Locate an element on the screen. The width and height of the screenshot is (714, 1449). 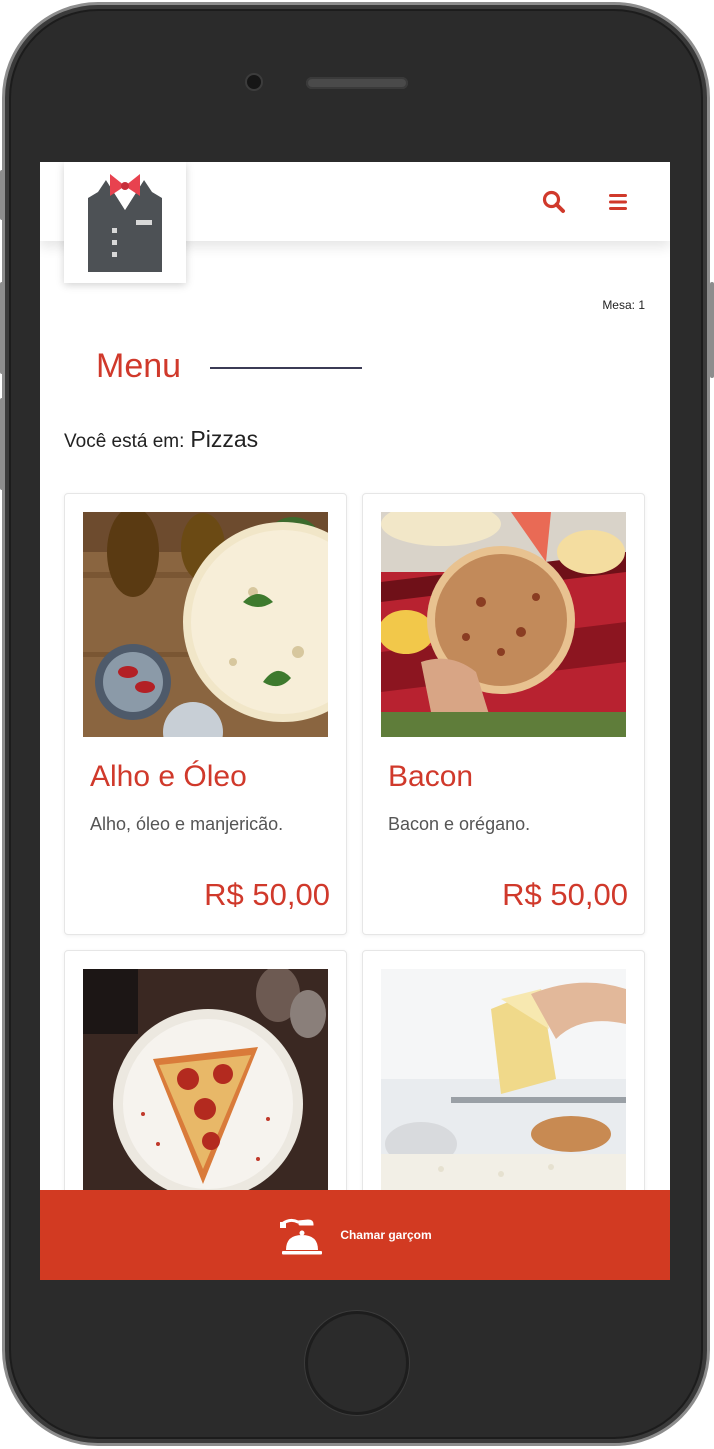
product-card-bacon: Bacon Bacon e orégano. R$ 50,00 is located at coordinates (503, 714).